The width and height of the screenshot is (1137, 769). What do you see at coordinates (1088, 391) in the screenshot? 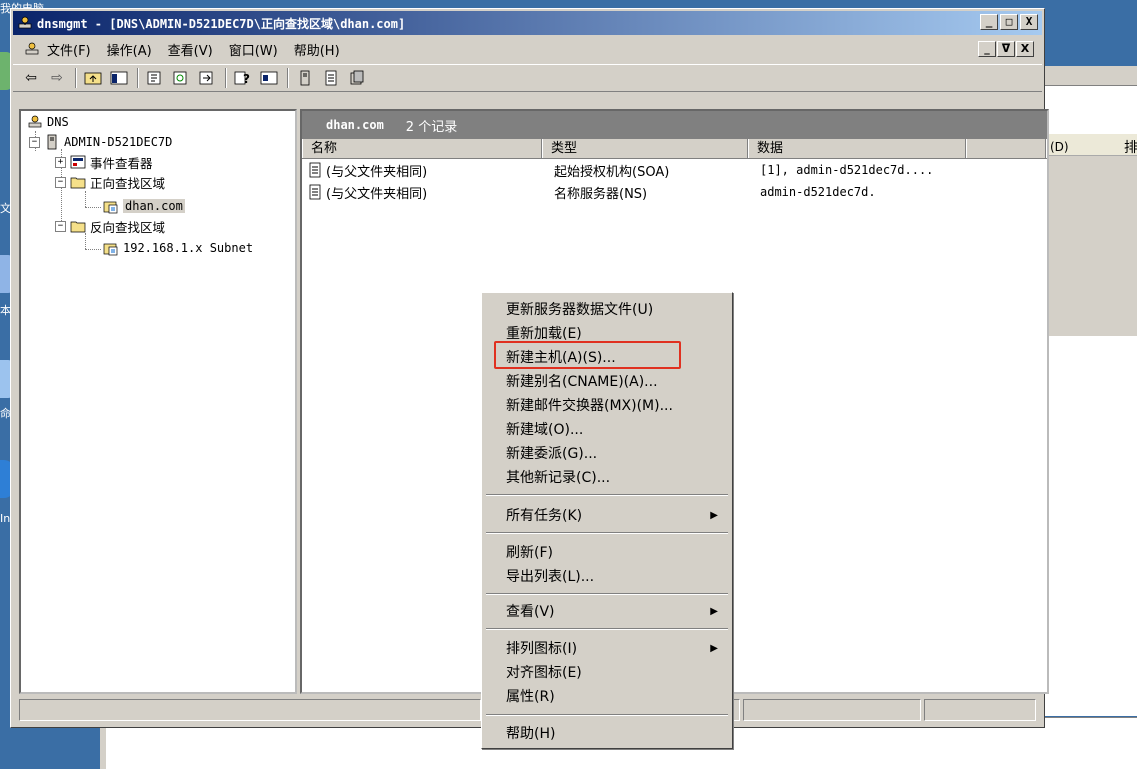
I see `background-window` at bounding box center [1088, 391].